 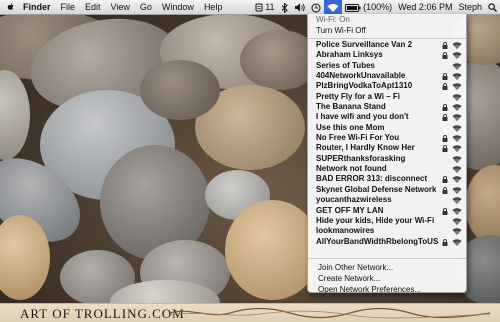 I want to click on wifi-menu-item, so click(x=332, y=7).